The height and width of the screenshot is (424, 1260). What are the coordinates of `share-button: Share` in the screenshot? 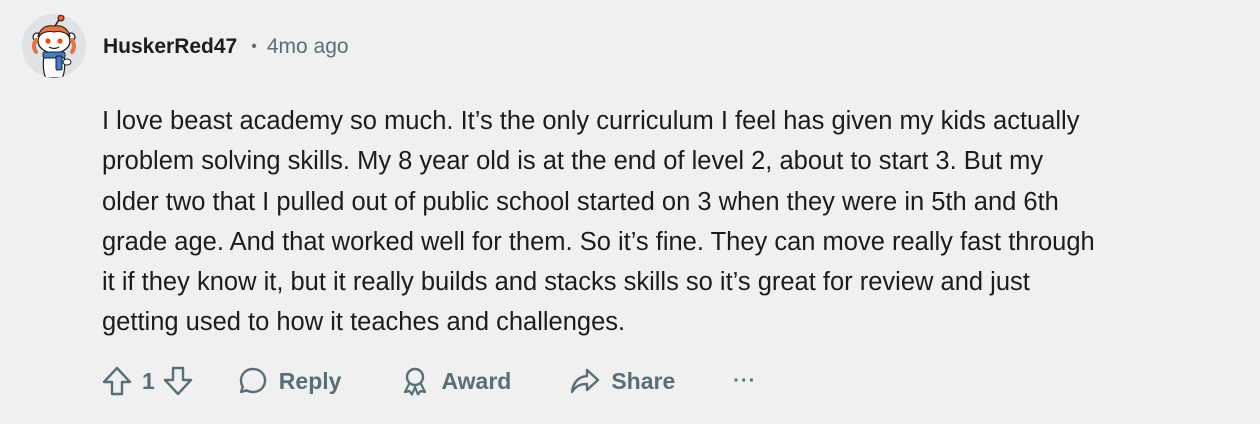 It's located at (622, 381).